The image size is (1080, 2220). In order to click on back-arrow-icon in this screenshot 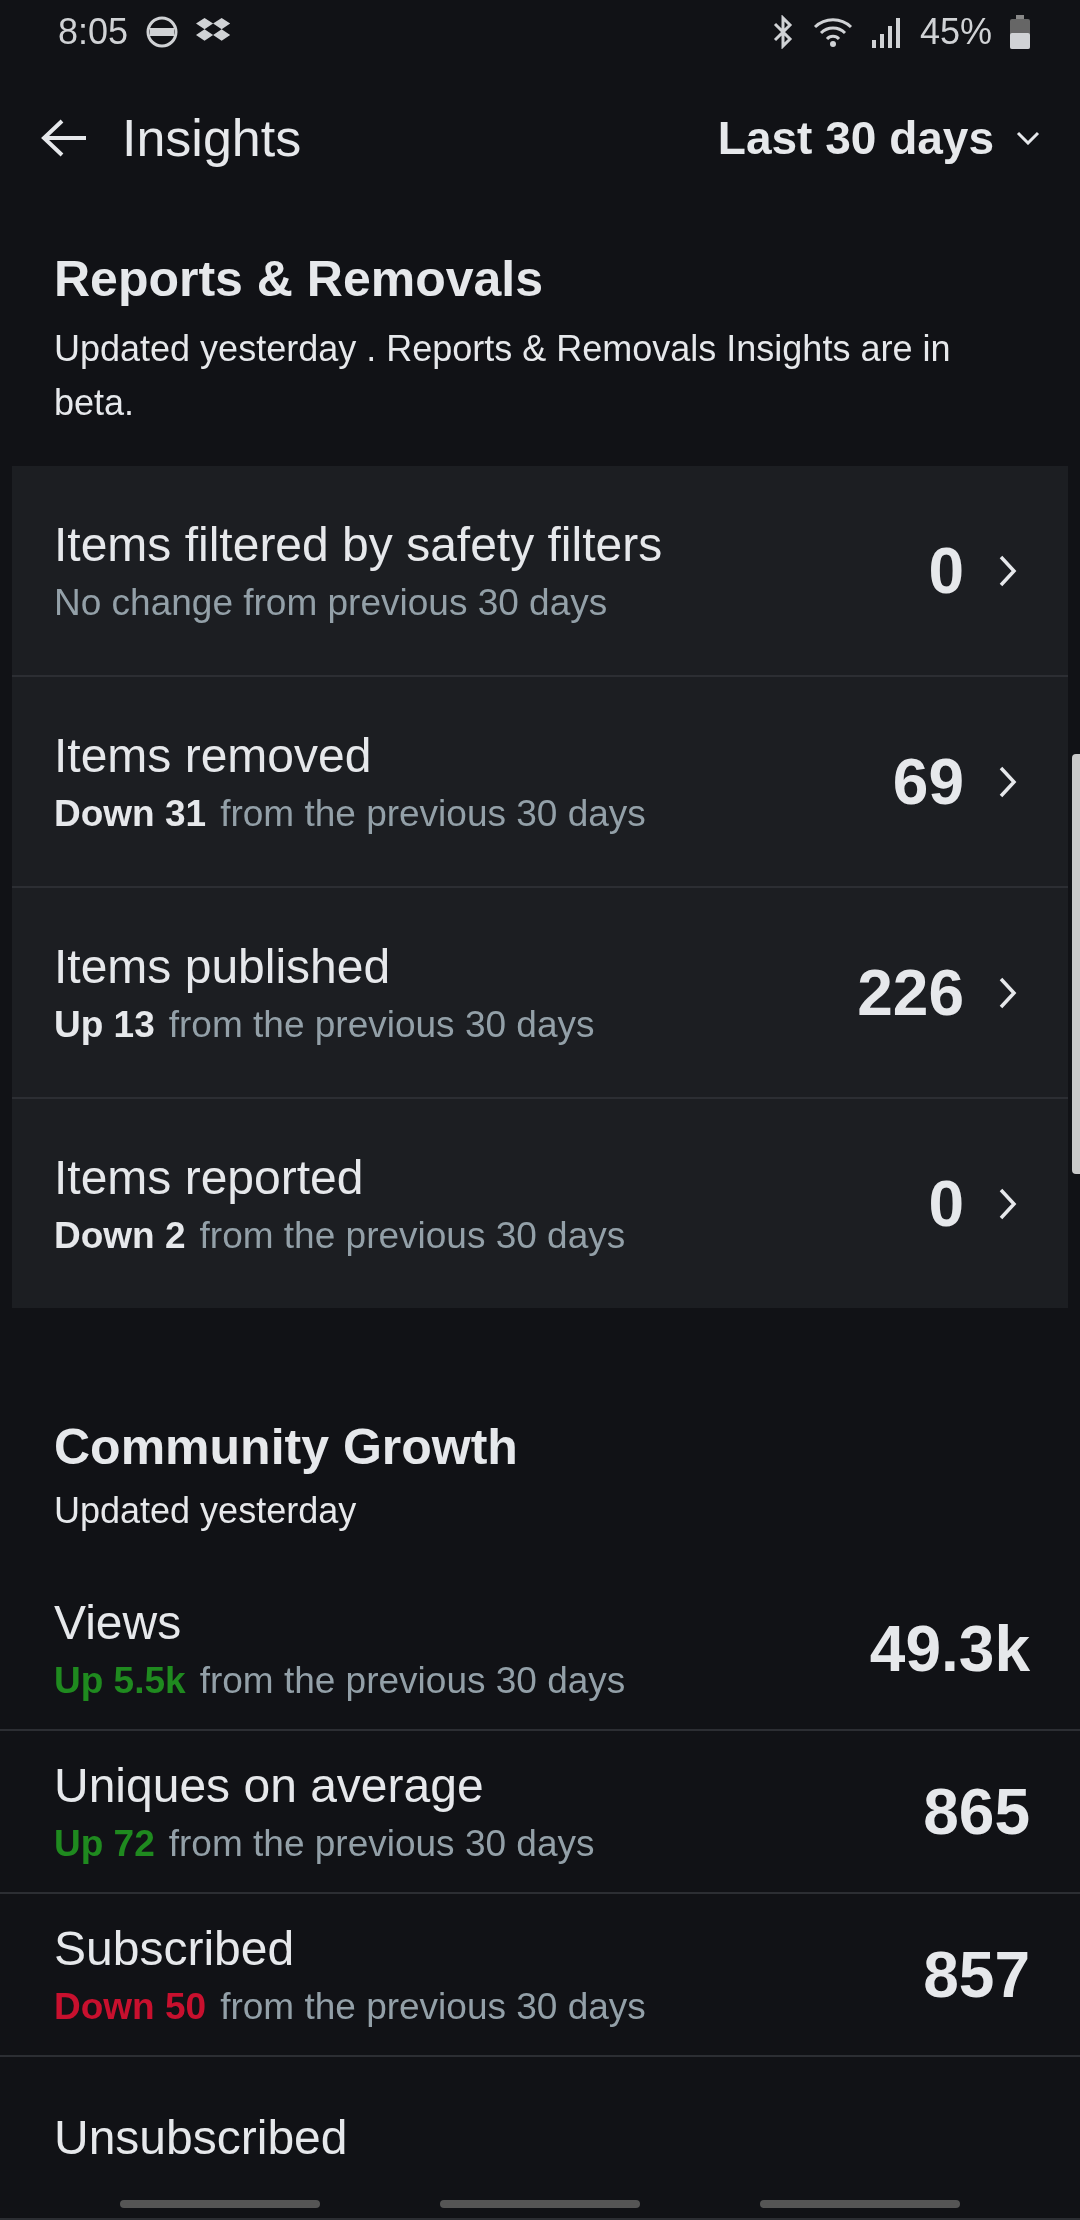, I will do `click(64, 138)`.